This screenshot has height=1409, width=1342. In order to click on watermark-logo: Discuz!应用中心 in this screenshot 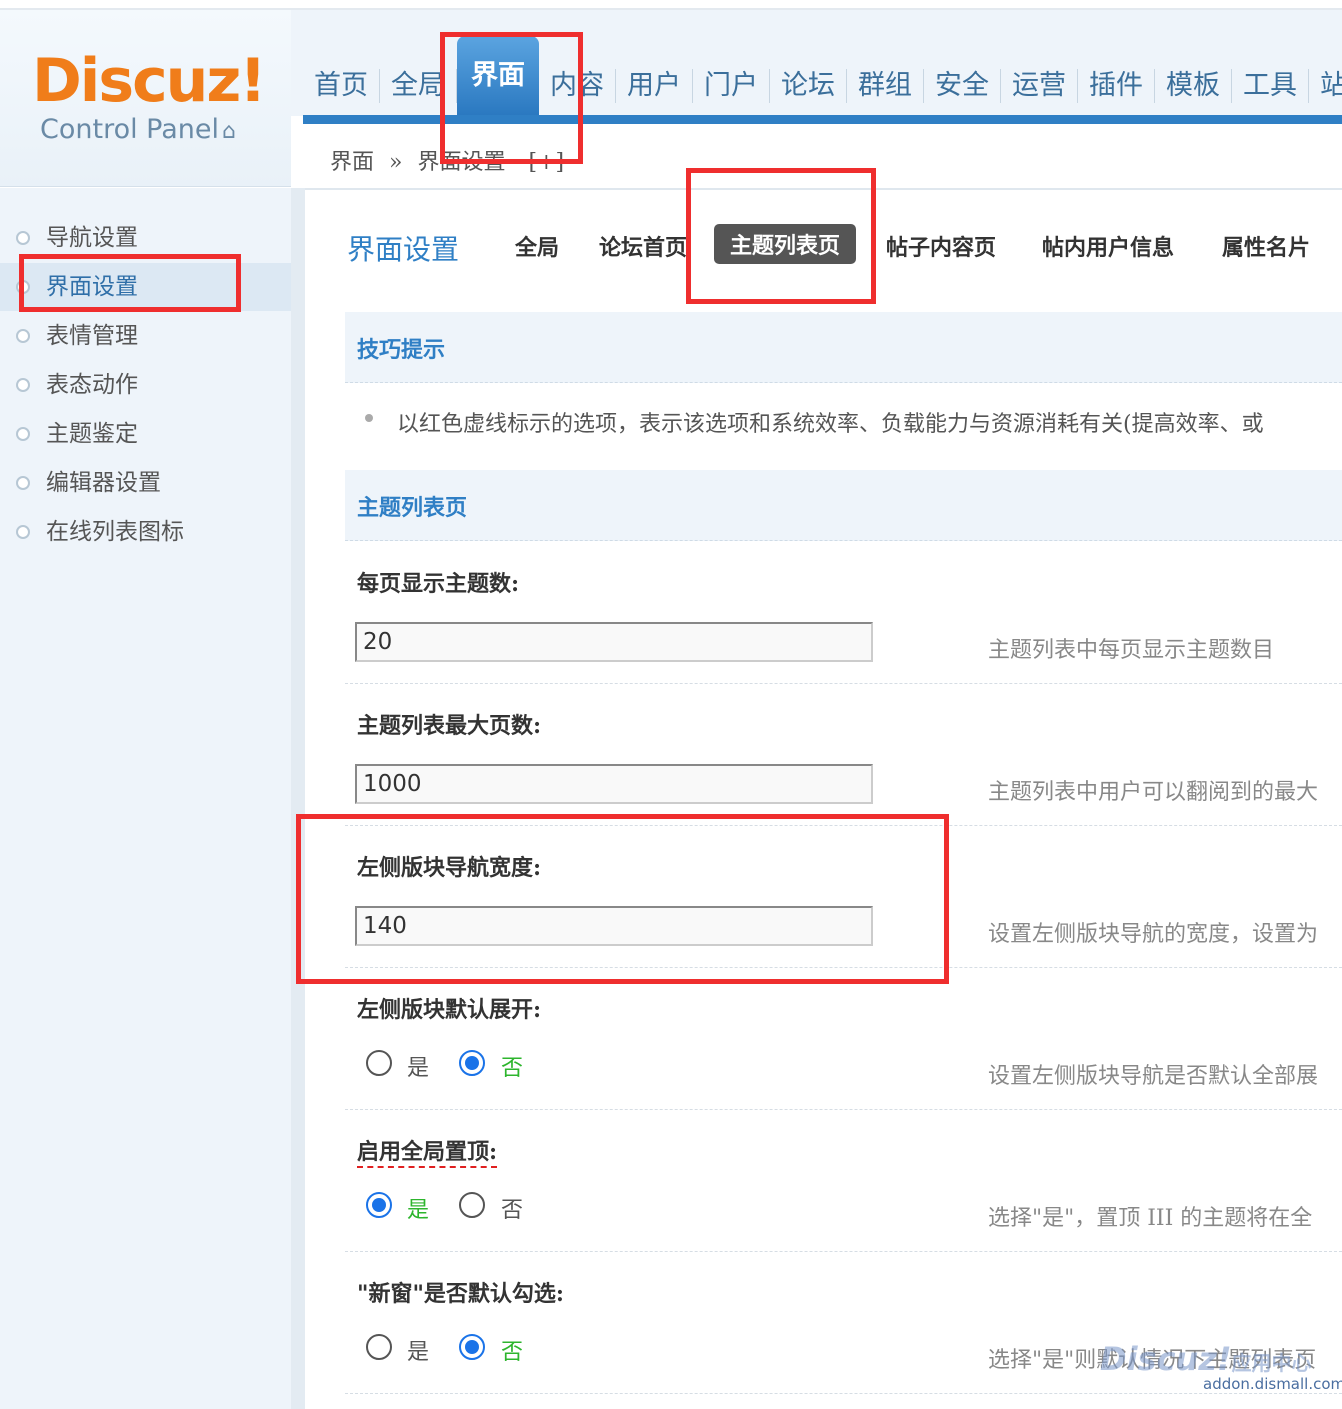, I will do `click(1206, 1359)`.